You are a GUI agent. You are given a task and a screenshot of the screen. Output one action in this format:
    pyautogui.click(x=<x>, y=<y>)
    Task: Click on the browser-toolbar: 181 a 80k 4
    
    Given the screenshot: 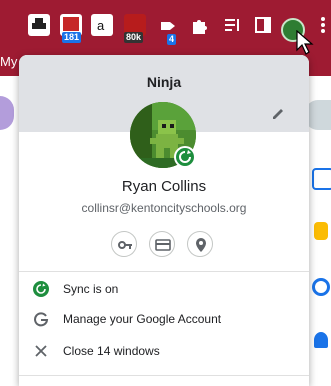 What is the action you would take?
    pyautogui.click(x=165, y=23)
    